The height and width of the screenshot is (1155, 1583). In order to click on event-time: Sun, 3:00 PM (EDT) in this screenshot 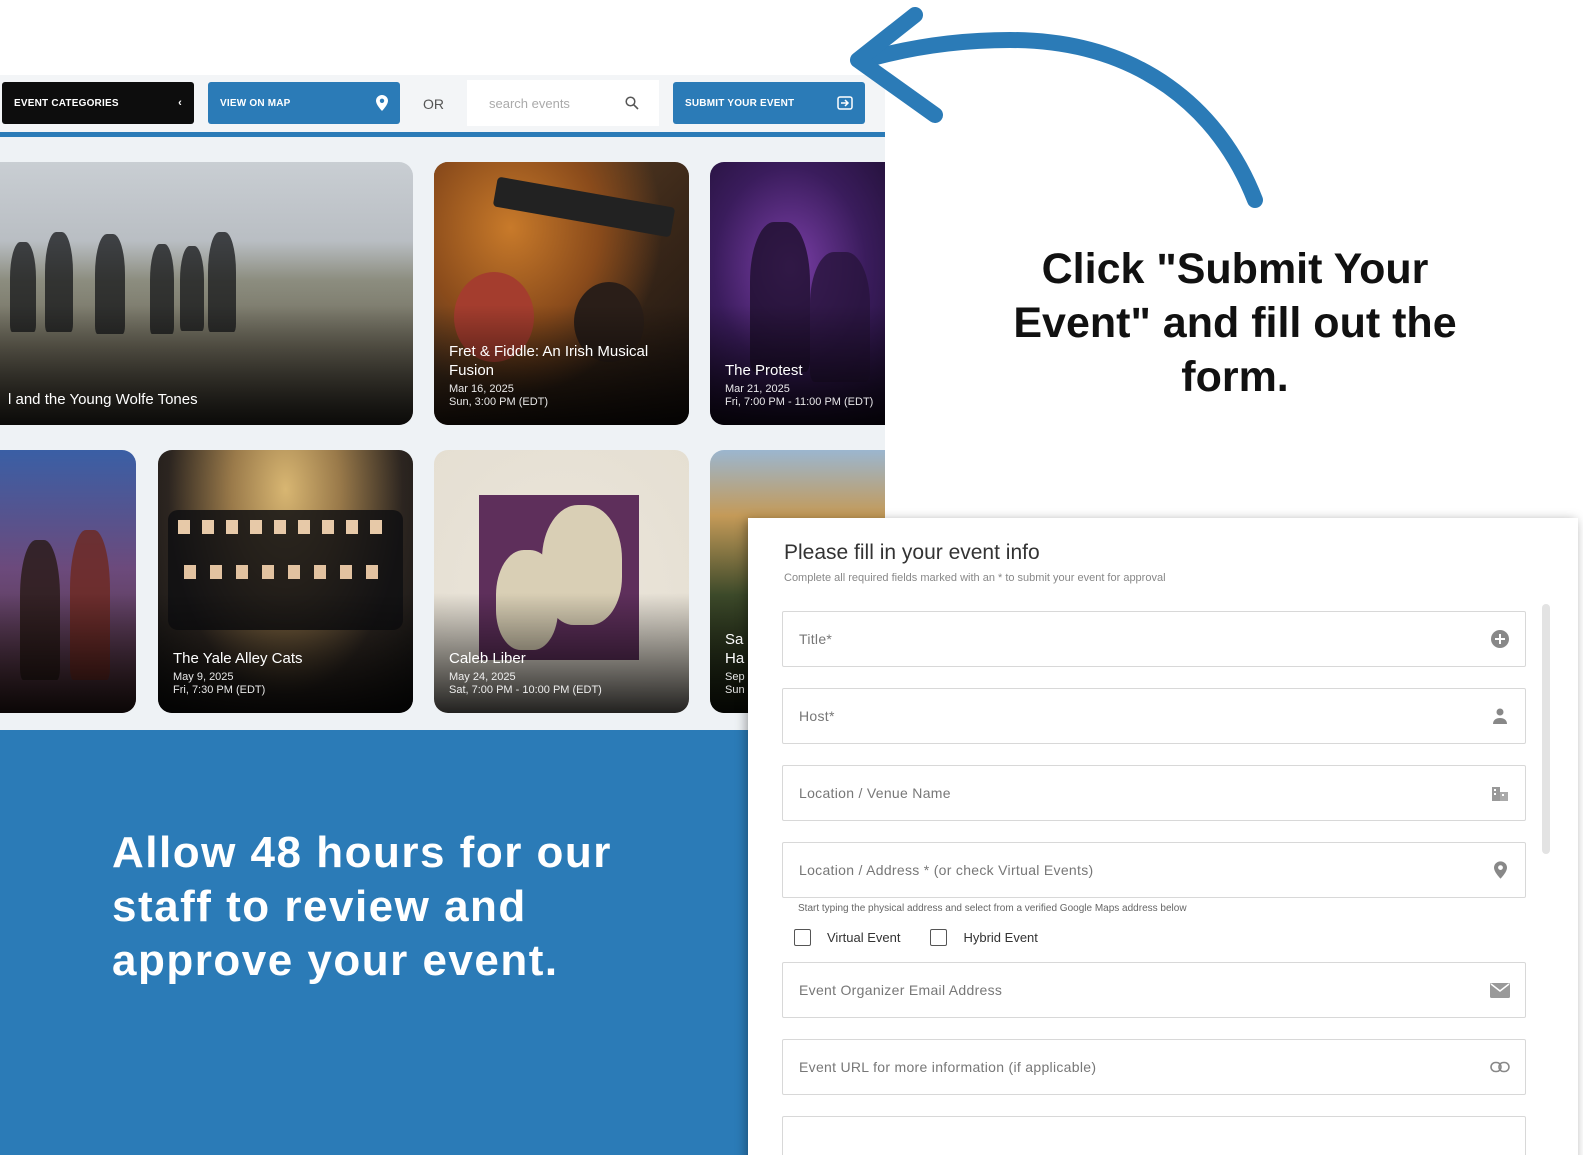, I will do `click(499, 402)`.